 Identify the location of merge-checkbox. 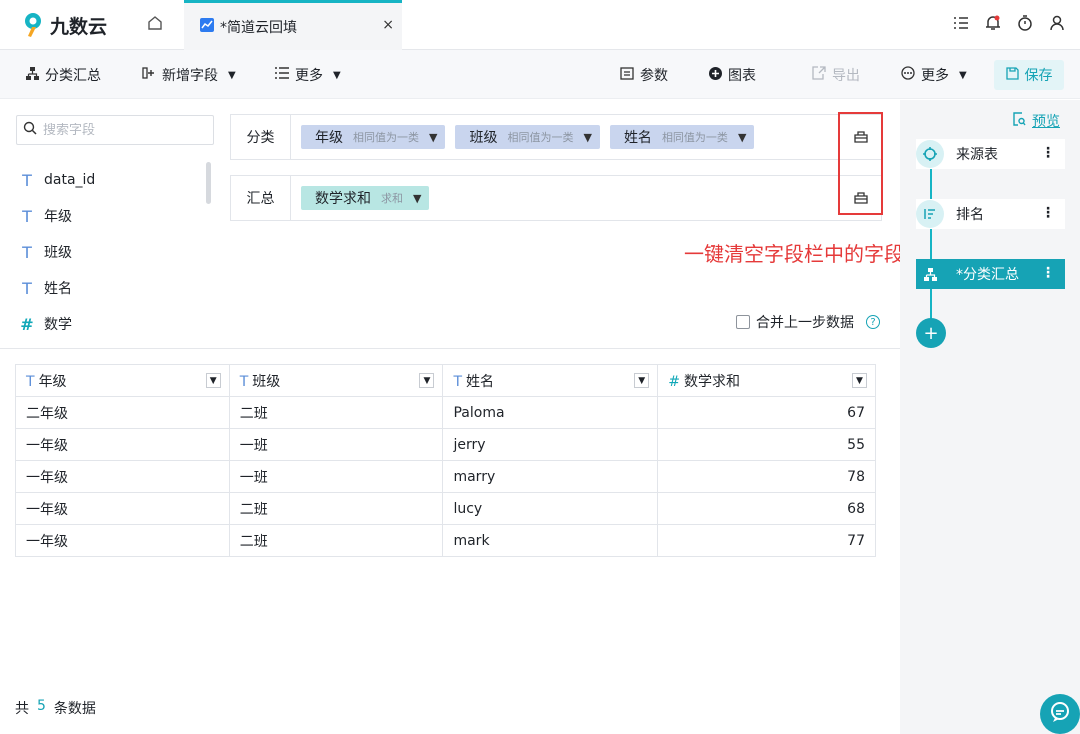
(743, 322).